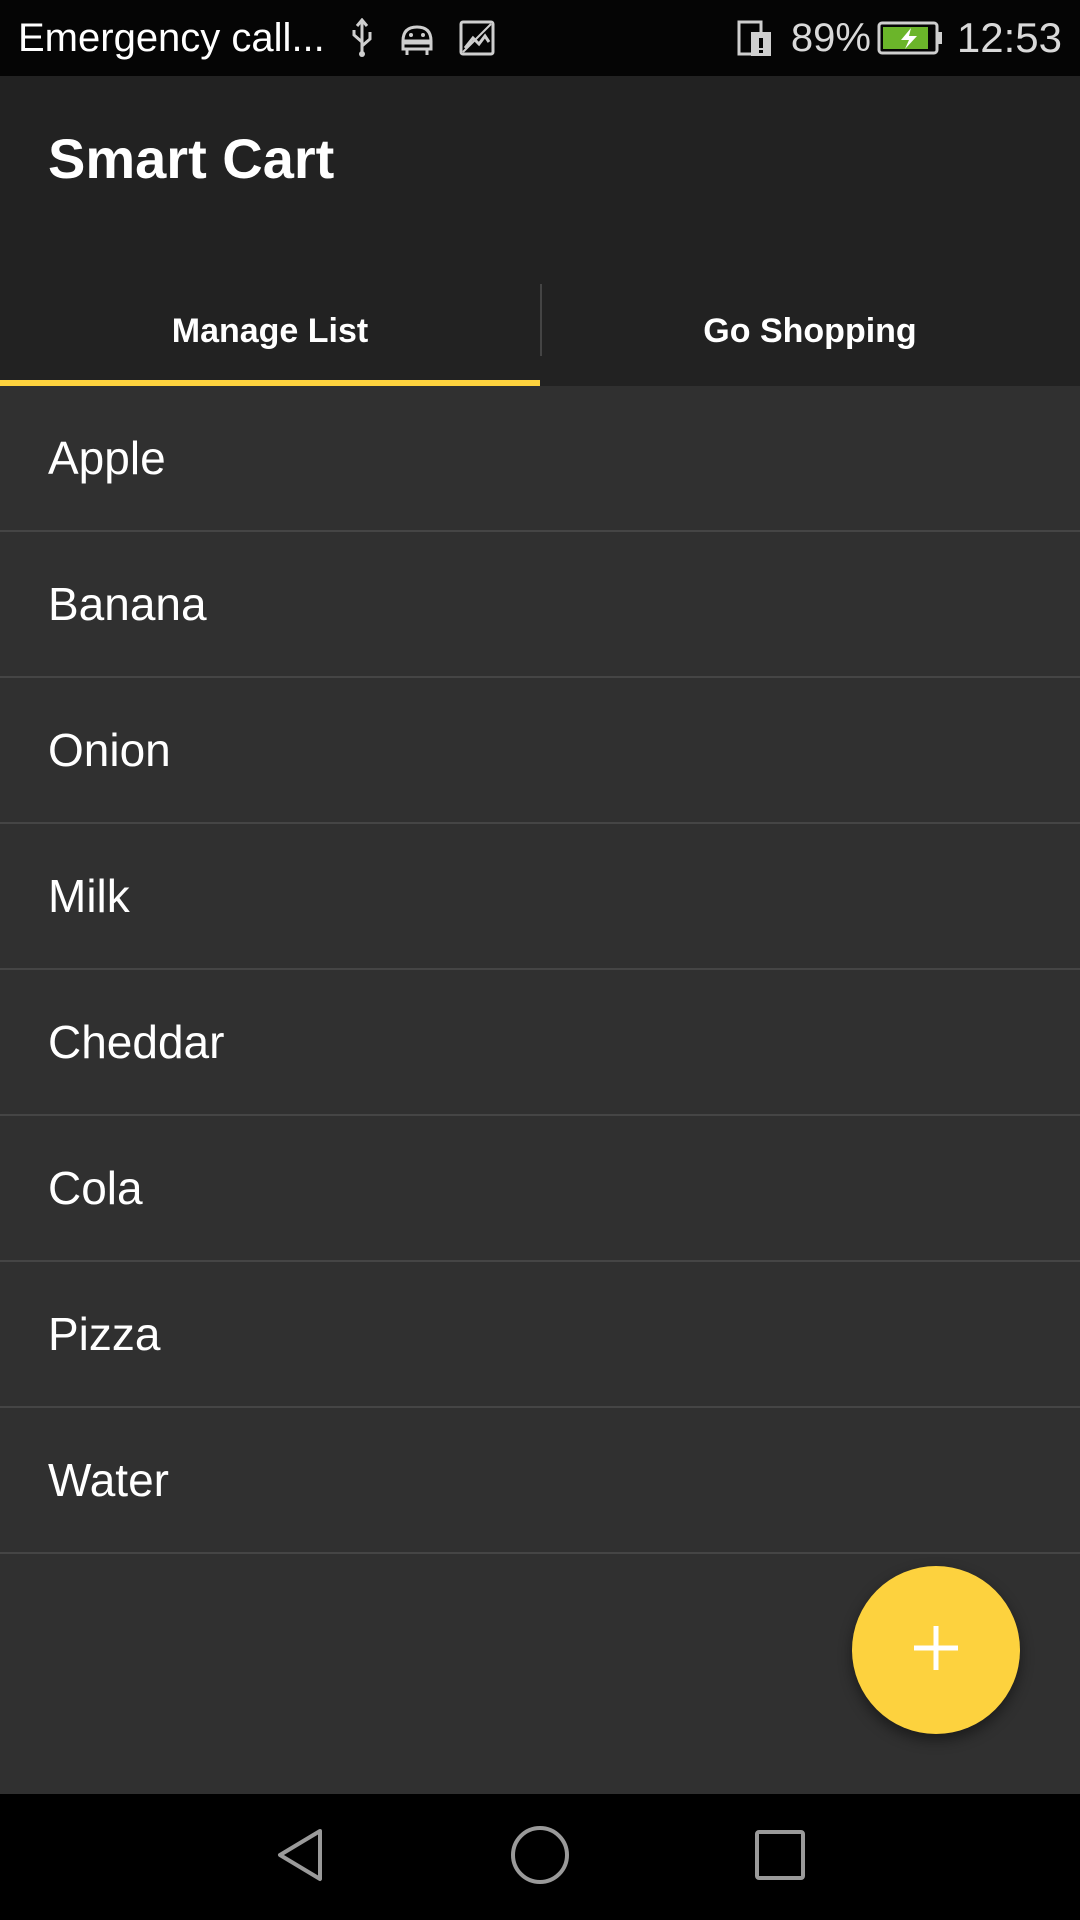 The image size is (1080, 1920). What do you see at coordinates (540, 1043) in the screenshot?
I see `list-item: Cheddar` at bounding box center [540, 1043].